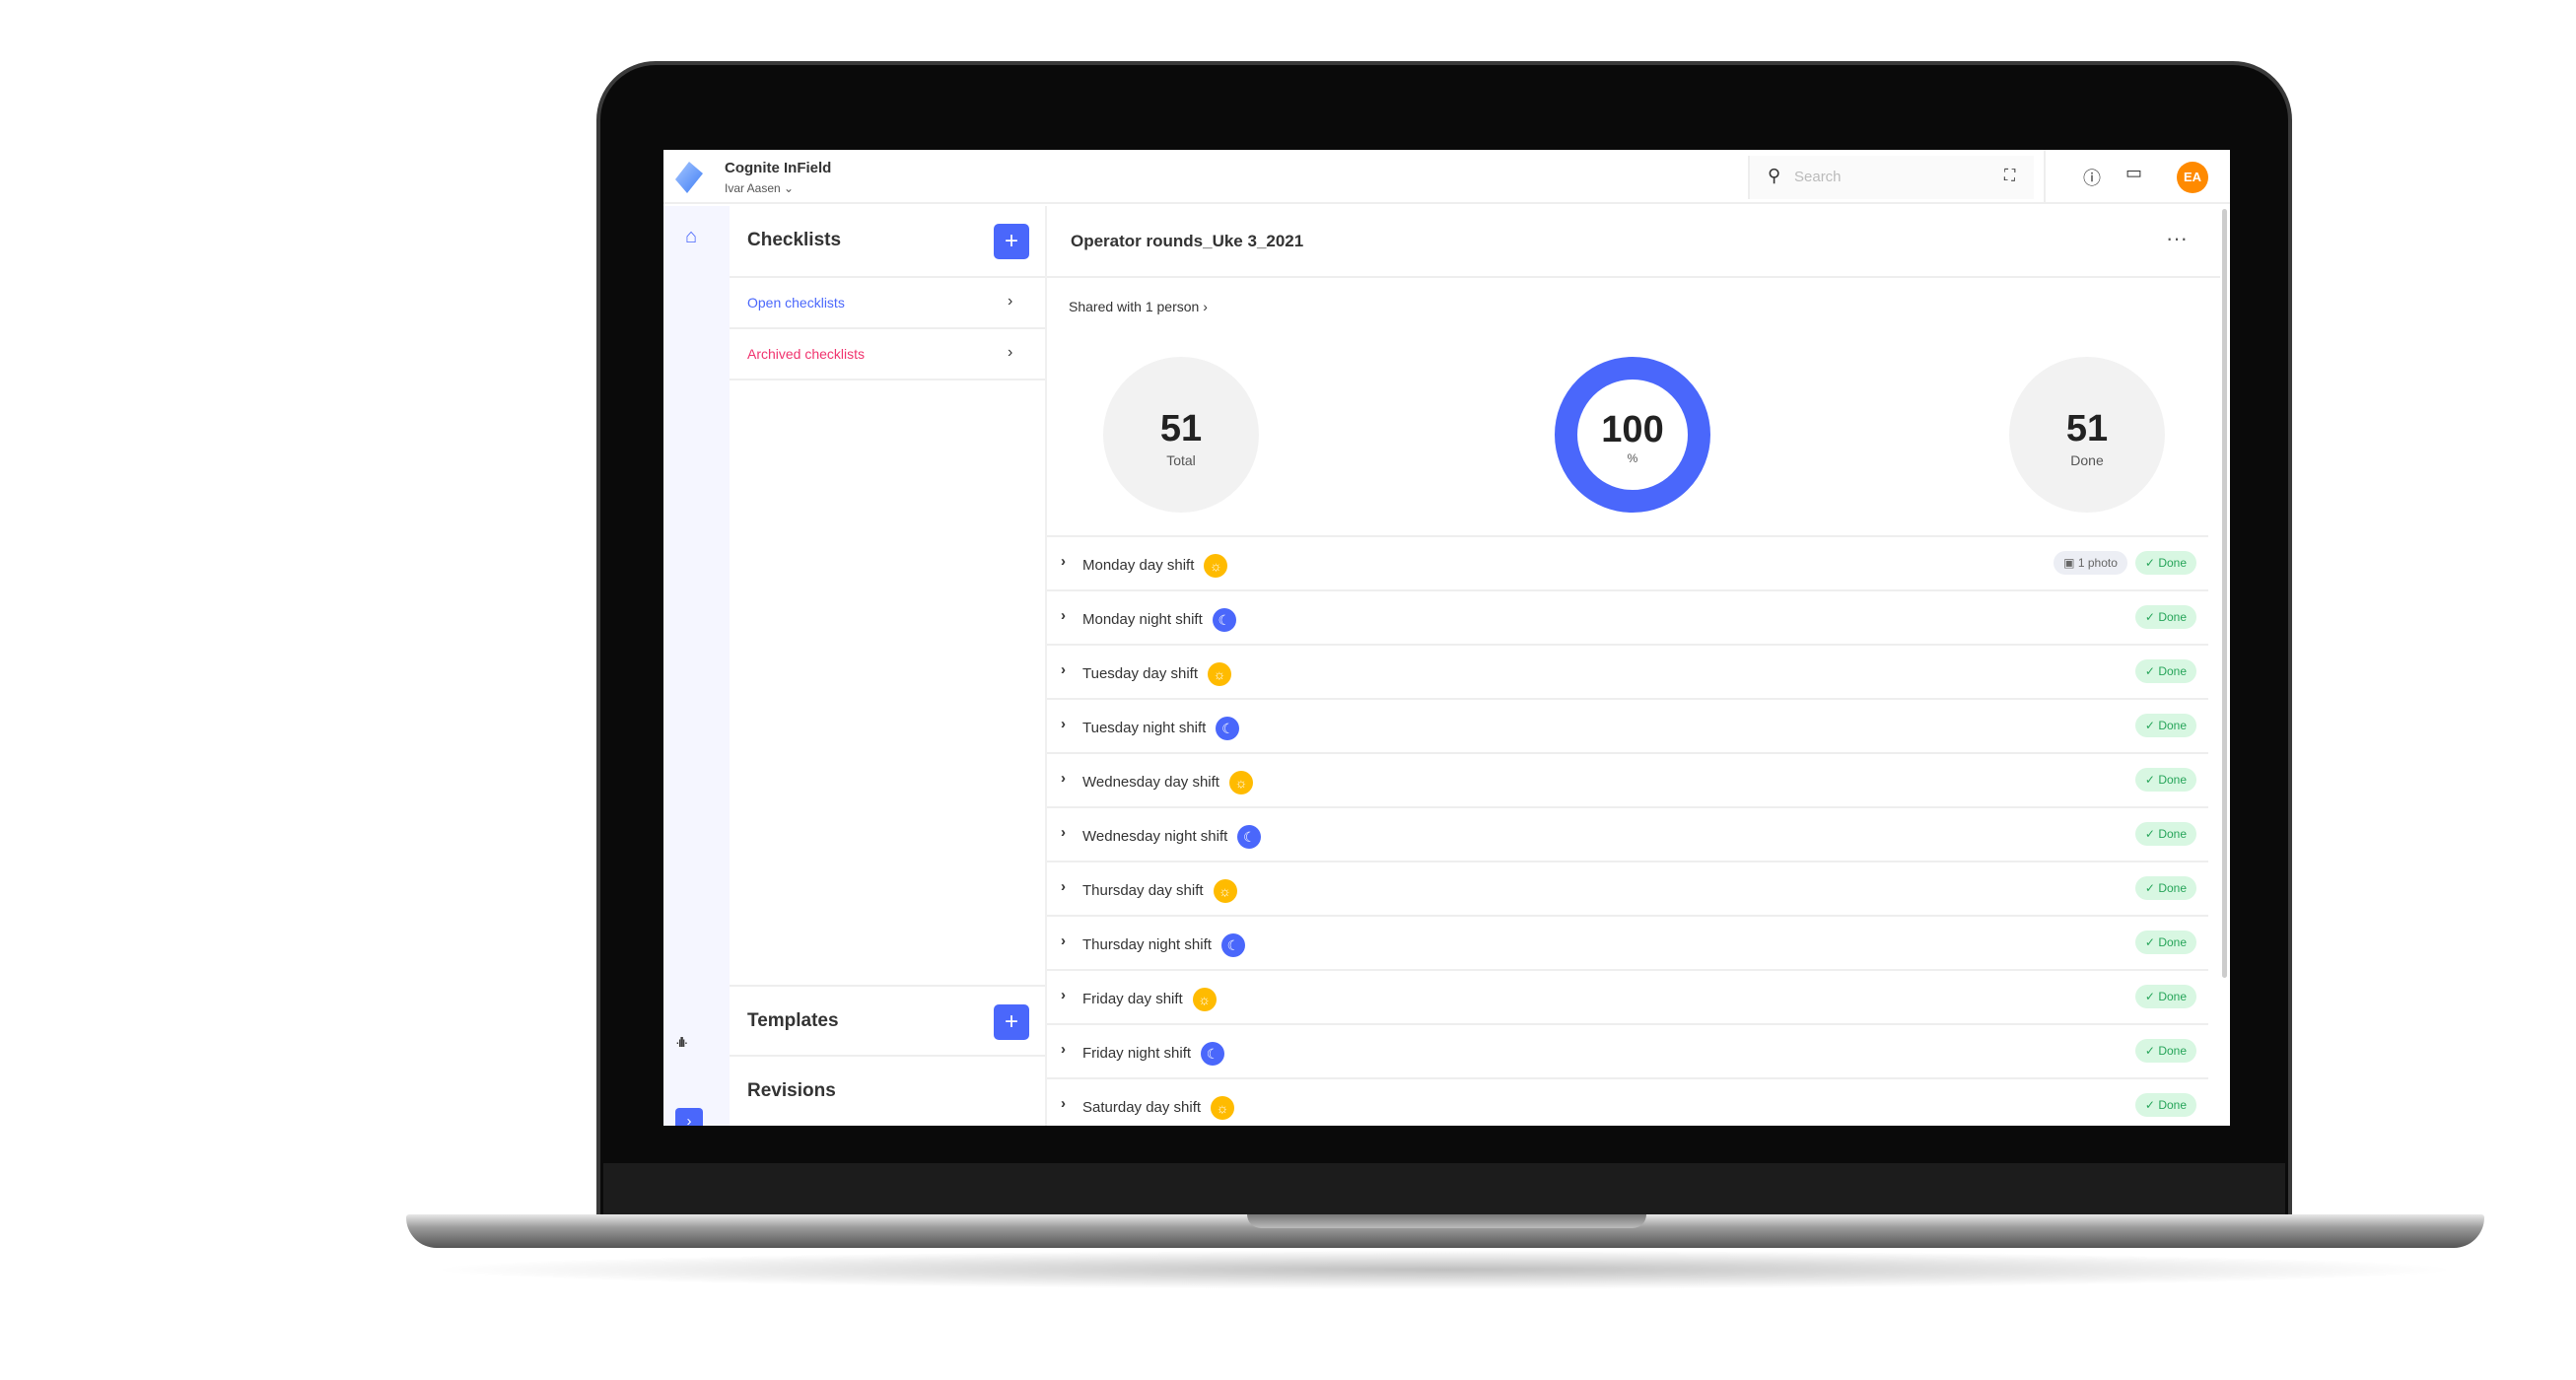  Describe the element at coordinates (887, 355) in the screenshot. I see `archived-checklists-link: Archived checklists ›` at that location.